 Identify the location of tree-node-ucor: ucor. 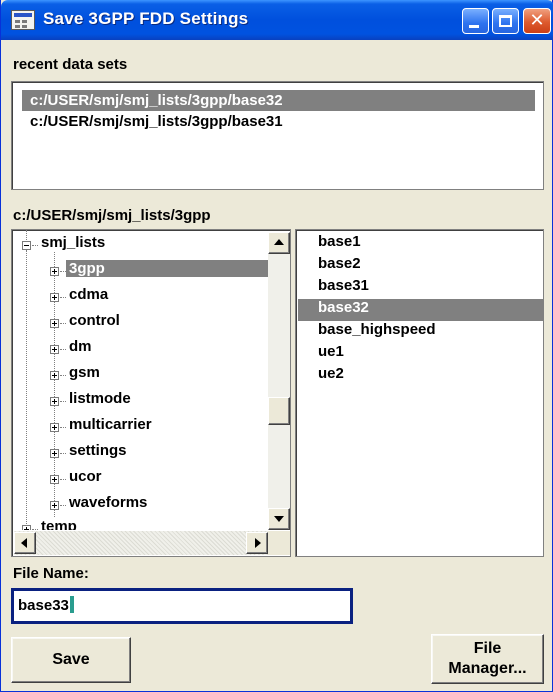
(140, 480).